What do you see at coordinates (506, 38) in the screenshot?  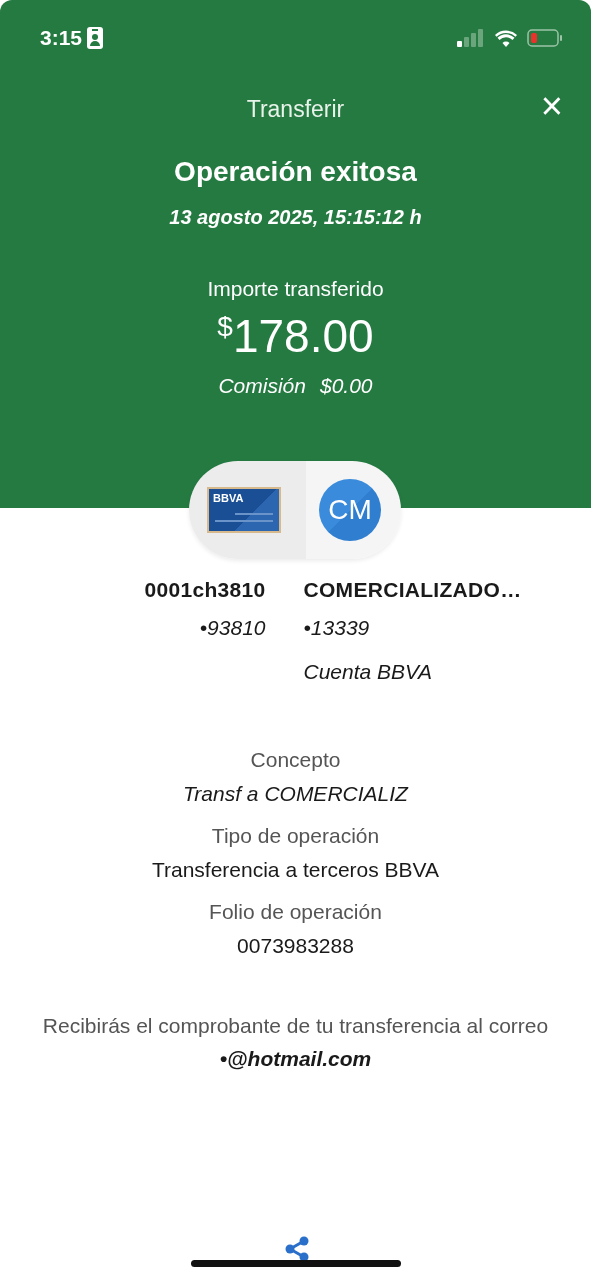 I see `wifi-icon` at bounding box center [506, 38].